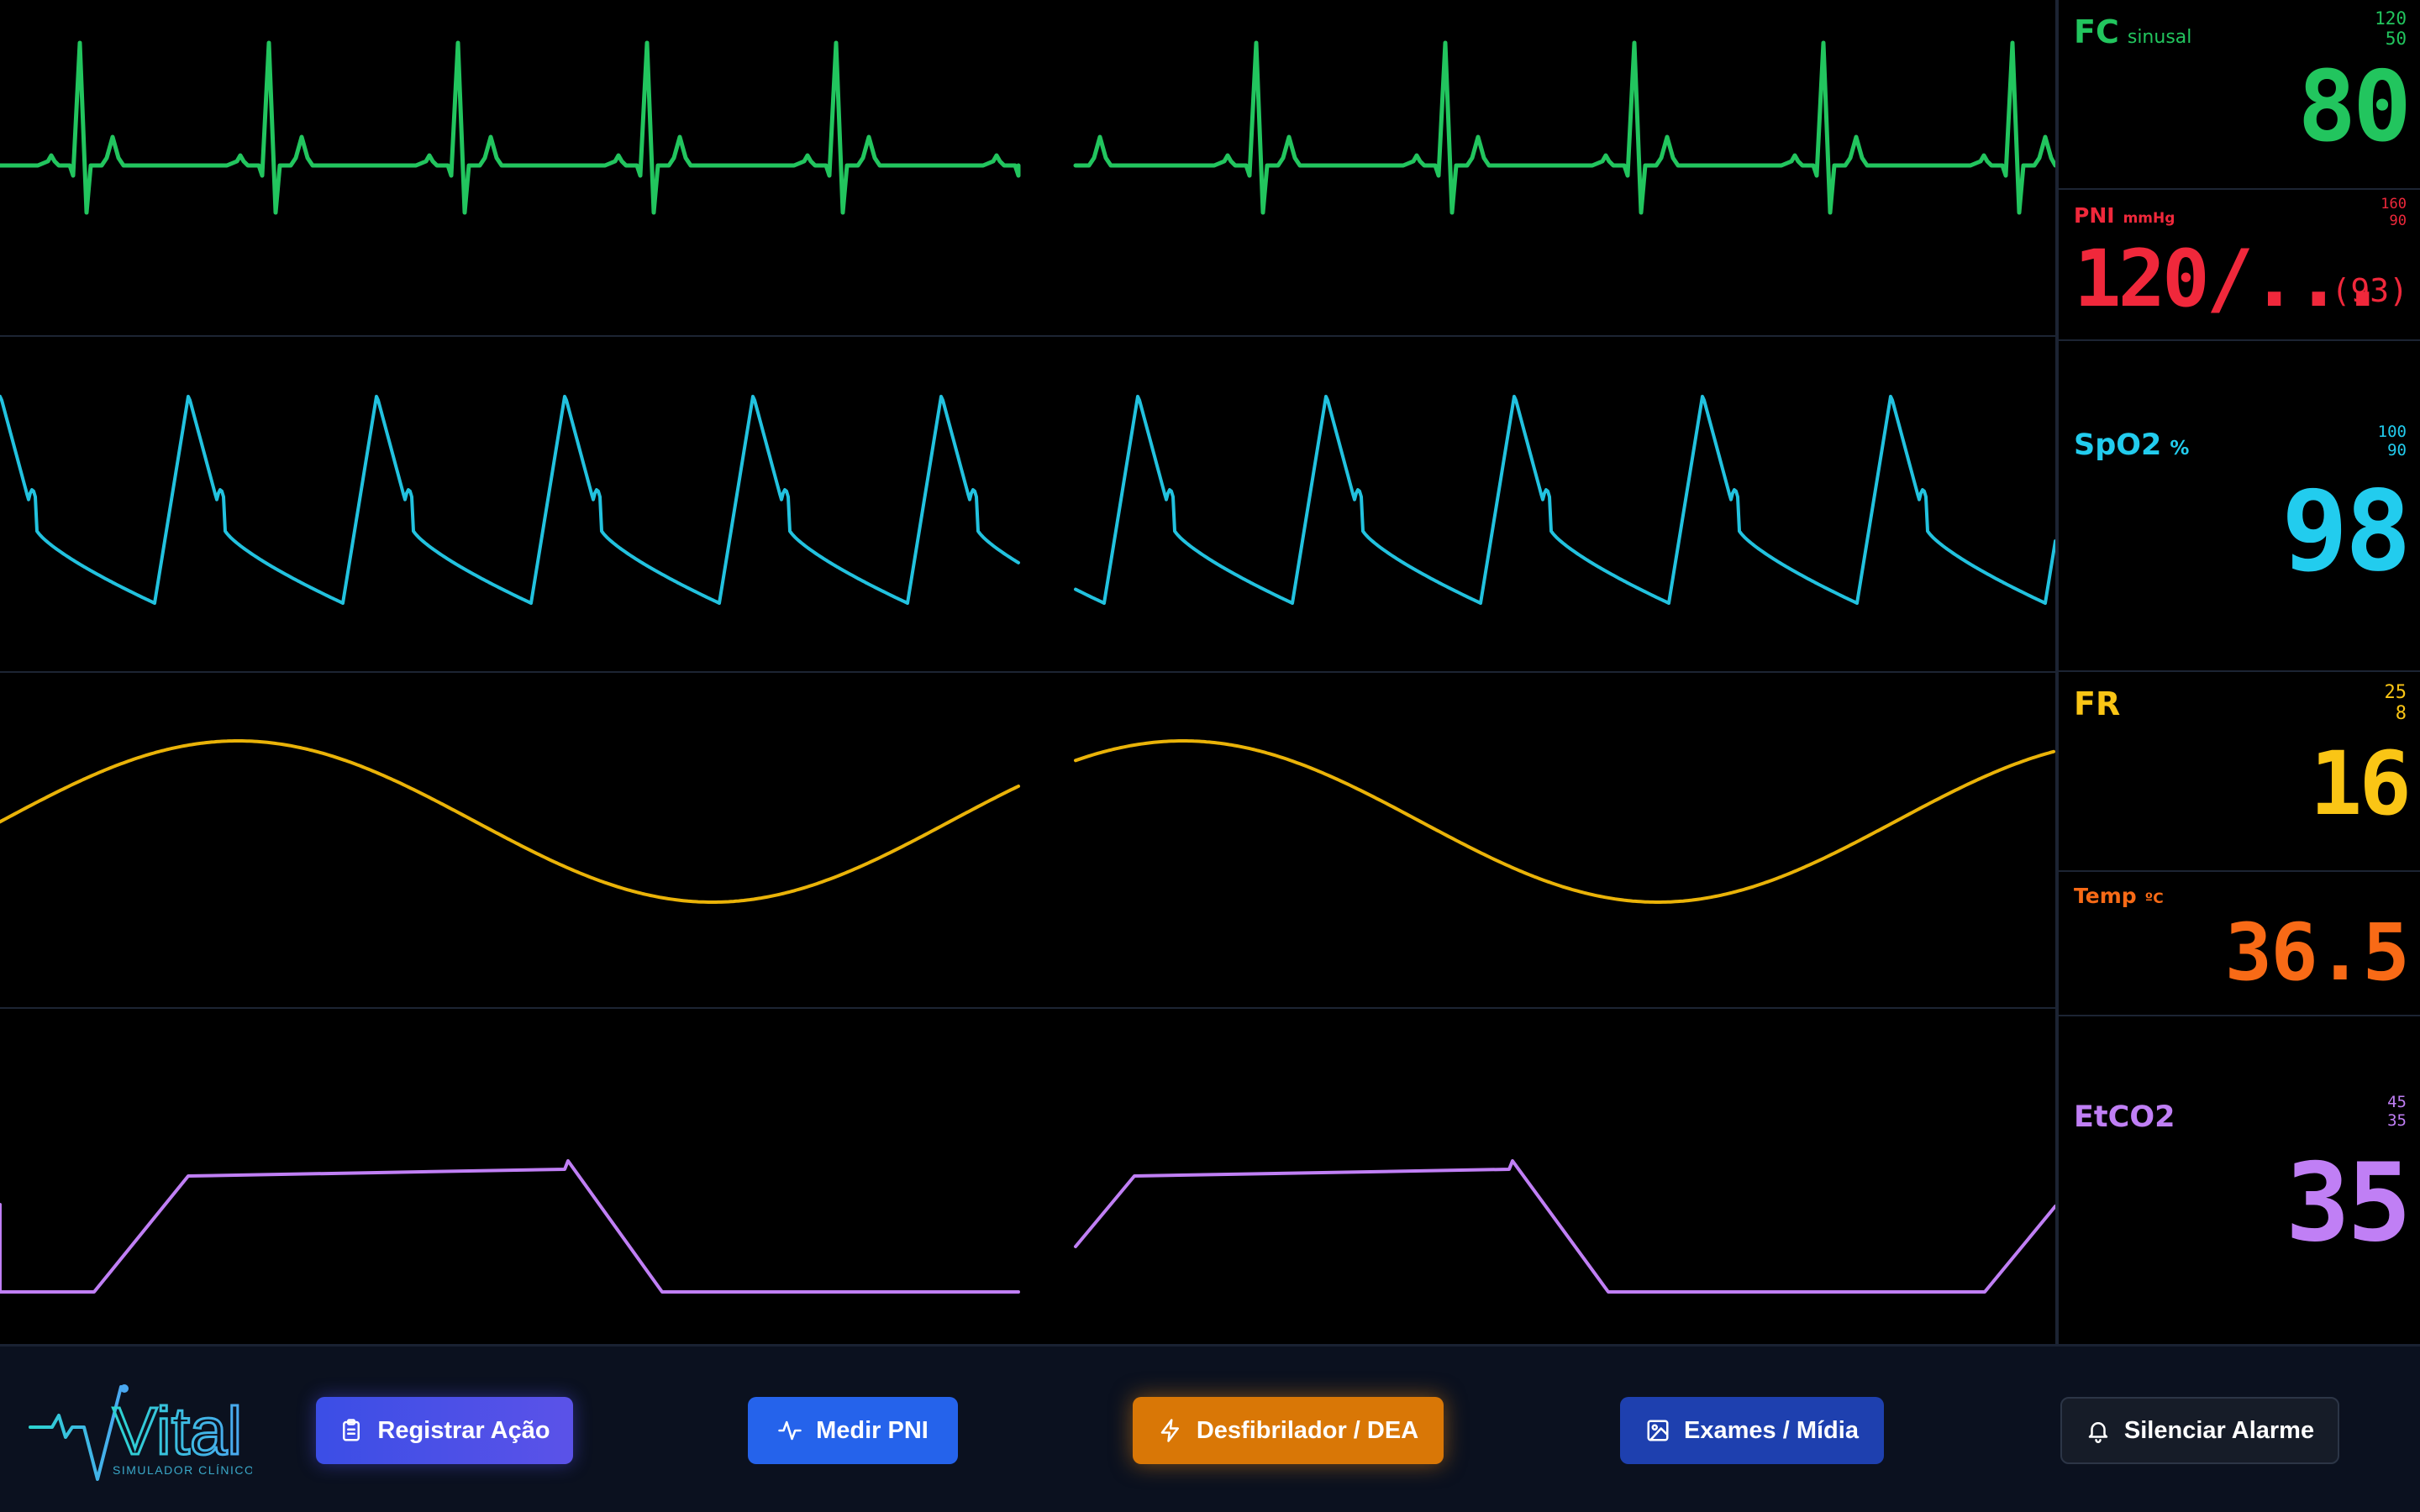 Image resolution: width=2420 pixels, height=1512 pixels. I want to click on registrar-acao-button: Registrar Ação, so click(445, 1430).